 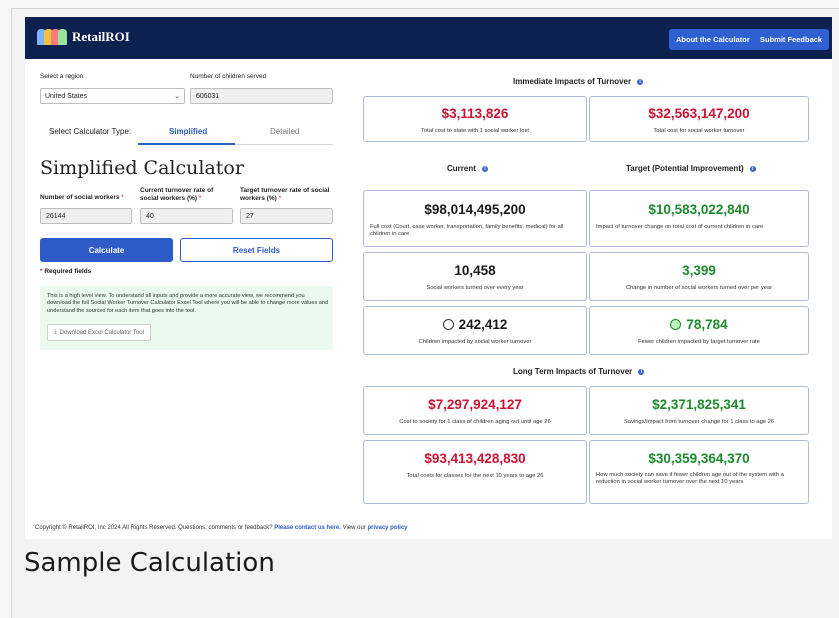 What do you see at coordinates (707, 324) in the screenshot?
I see `card-value: 78,784` at bounding box center [707, 324].